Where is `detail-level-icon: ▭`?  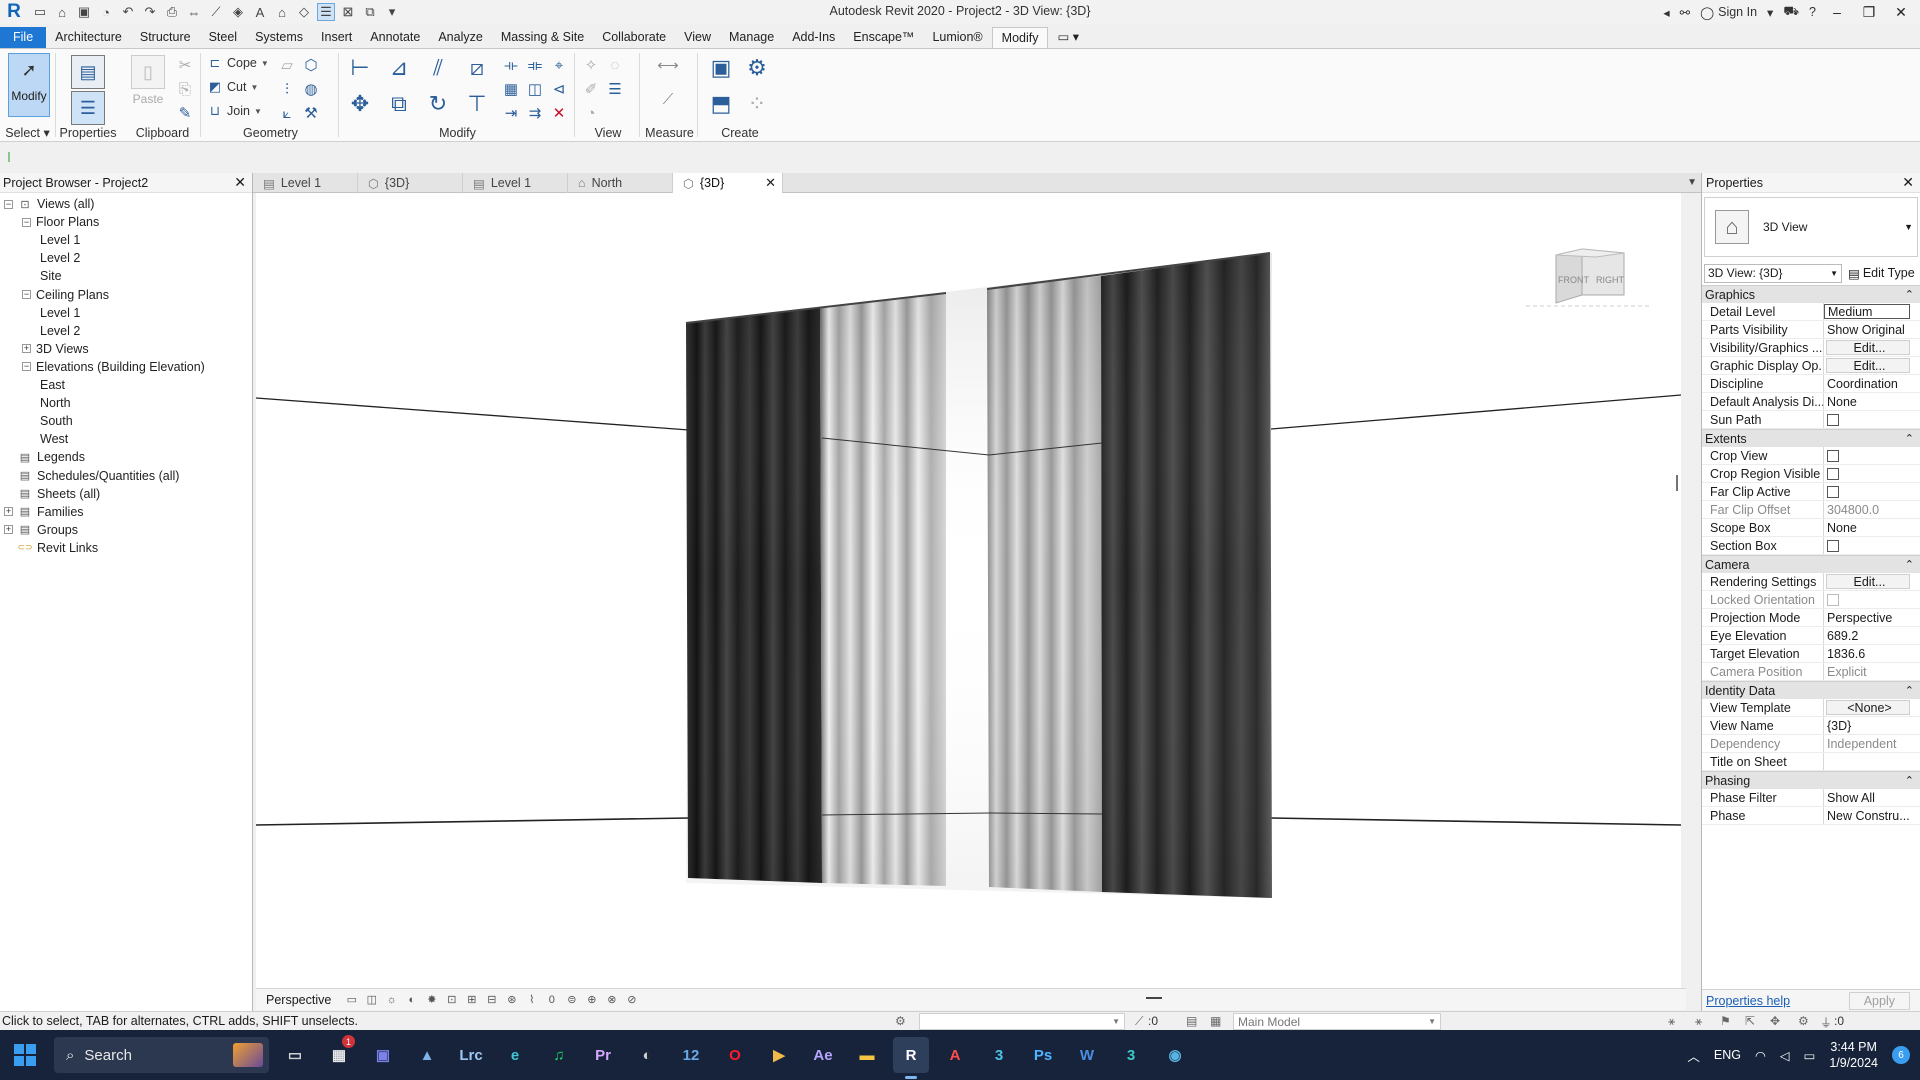 detail-level-icon: ▭ is located at coordinates (351, 1000).